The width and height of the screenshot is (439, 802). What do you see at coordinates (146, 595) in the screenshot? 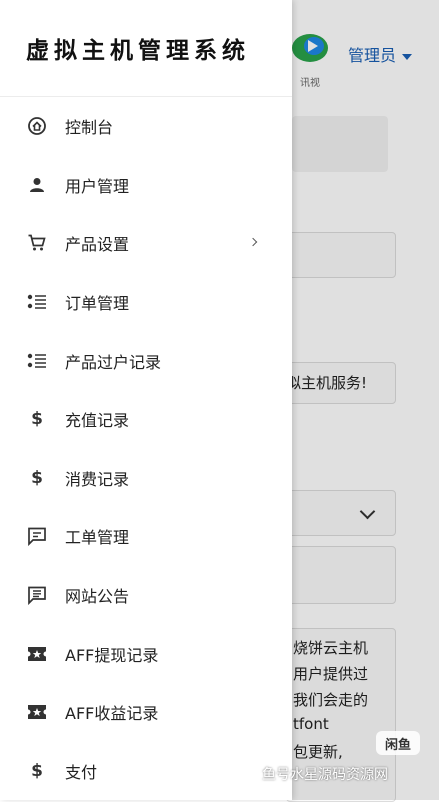
I see `menu-item-announcements: 网站公告` at bounding box center [146, 595].